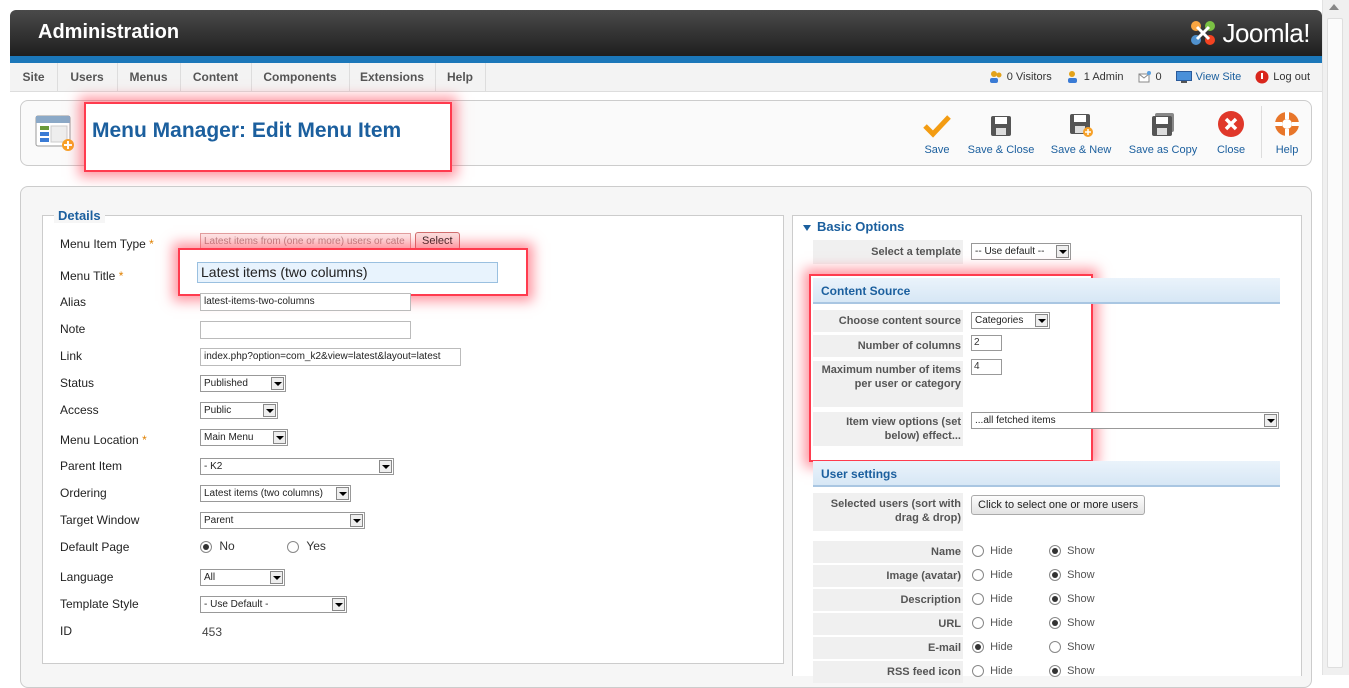 The width and height of the screenshot is (1349, 688). Describe the element at coordinates (306, 546) in the screenshot. I see `default-yes-option: Yes` at that location.